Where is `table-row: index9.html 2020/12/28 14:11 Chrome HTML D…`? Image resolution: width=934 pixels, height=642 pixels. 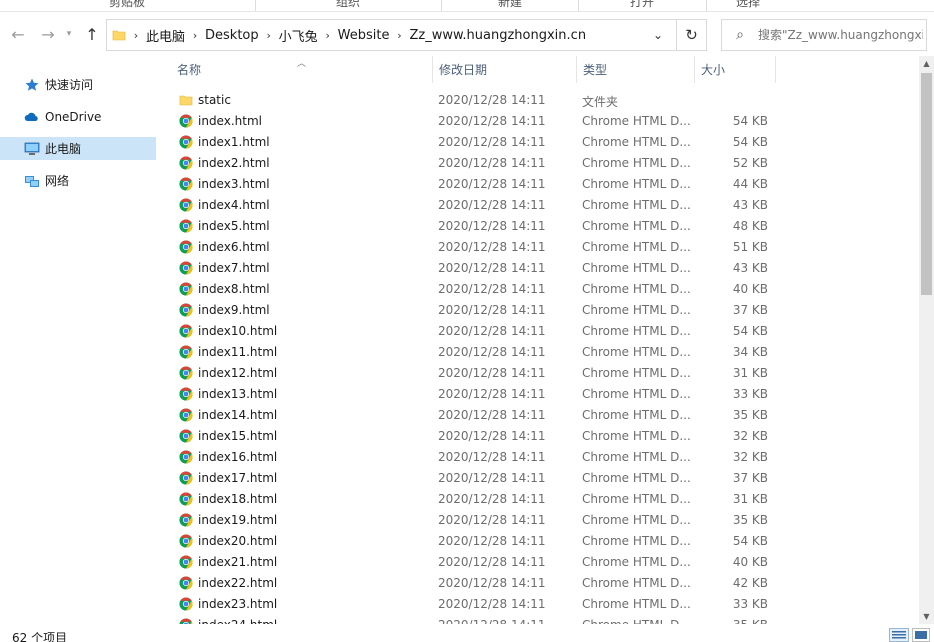 table-row: index9.html 2020/12/28 14:11 Chrome HTML D… is located at coordinates (540, 310).